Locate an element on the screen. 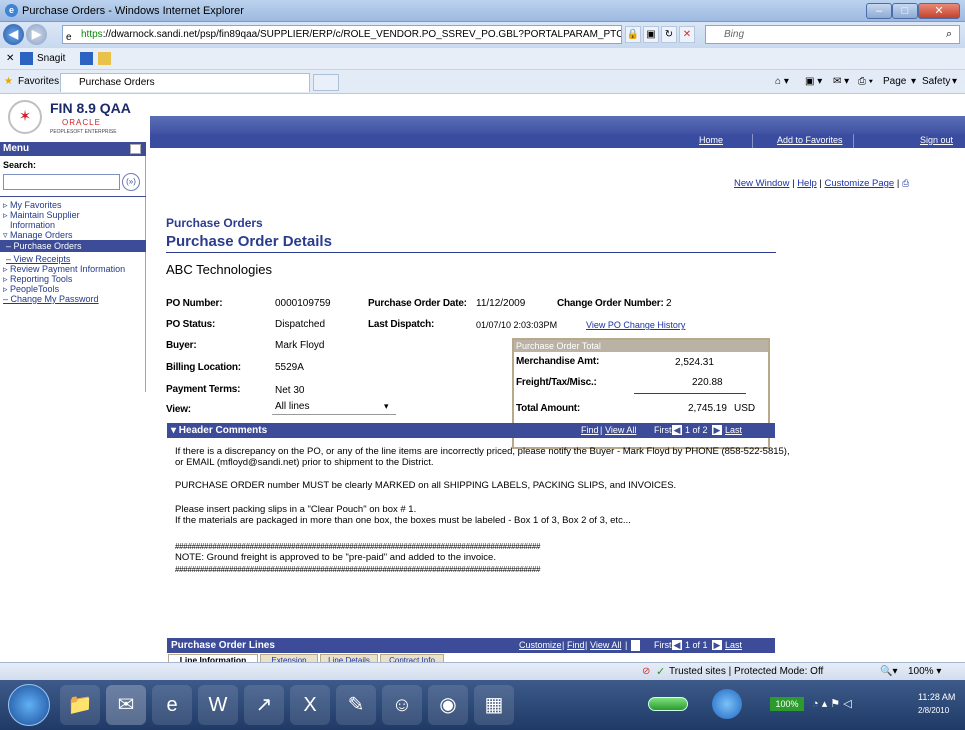  chrome-taskbar-icon: ◉ is located at coordinates (448, 705).